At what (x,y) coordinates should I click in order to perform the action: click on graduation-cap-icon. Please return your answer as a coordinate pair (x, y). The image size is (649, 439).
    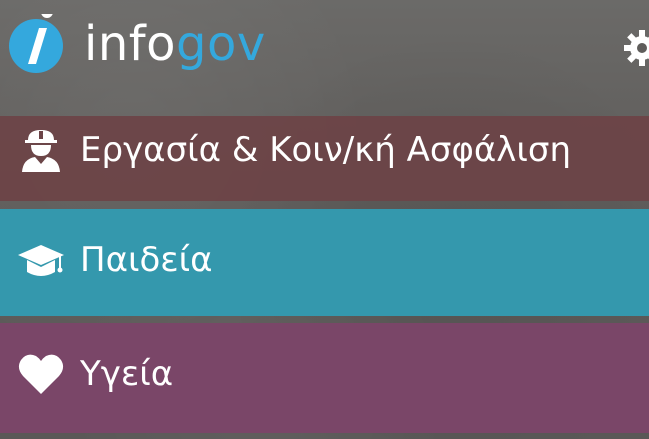
    Looking at the image, I should click on (41, 260).